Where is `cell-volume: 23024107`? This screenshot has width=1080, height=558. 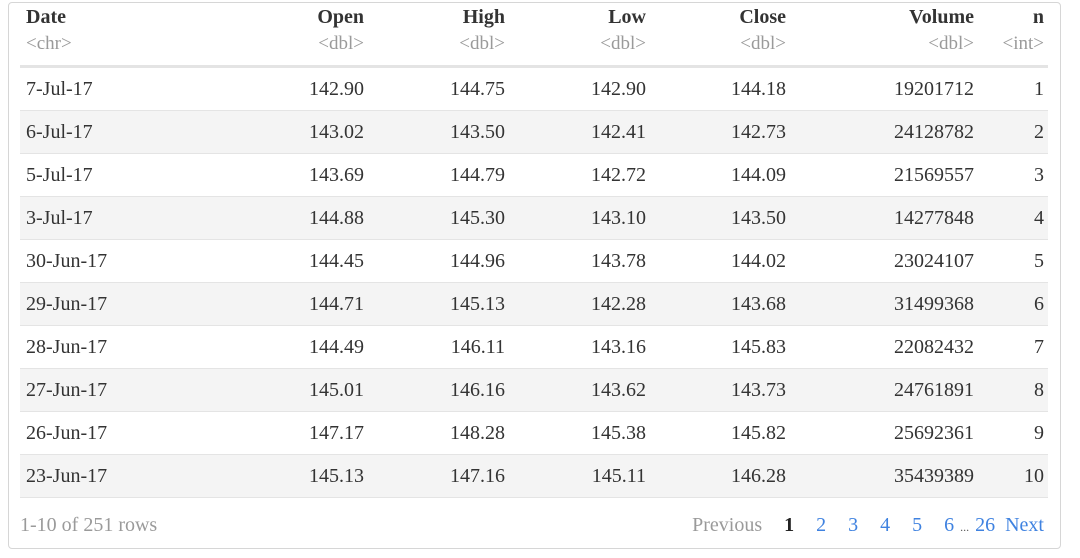 cell-volume: 23024107 is located at coordinates (888, 261).